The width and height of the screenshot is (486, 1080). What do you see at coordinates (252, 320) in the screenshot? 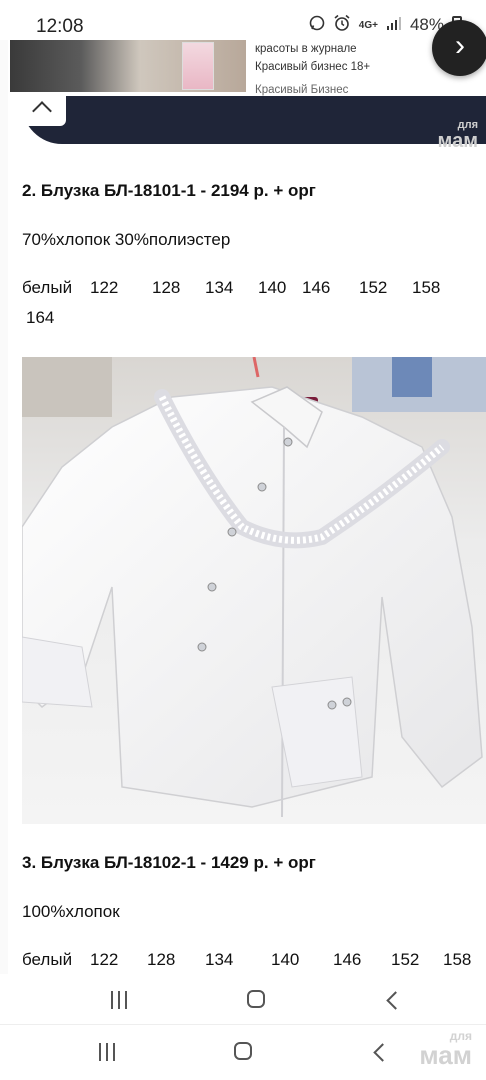
I see `size-list-wrap: 164` at bounding box center [252, 320].